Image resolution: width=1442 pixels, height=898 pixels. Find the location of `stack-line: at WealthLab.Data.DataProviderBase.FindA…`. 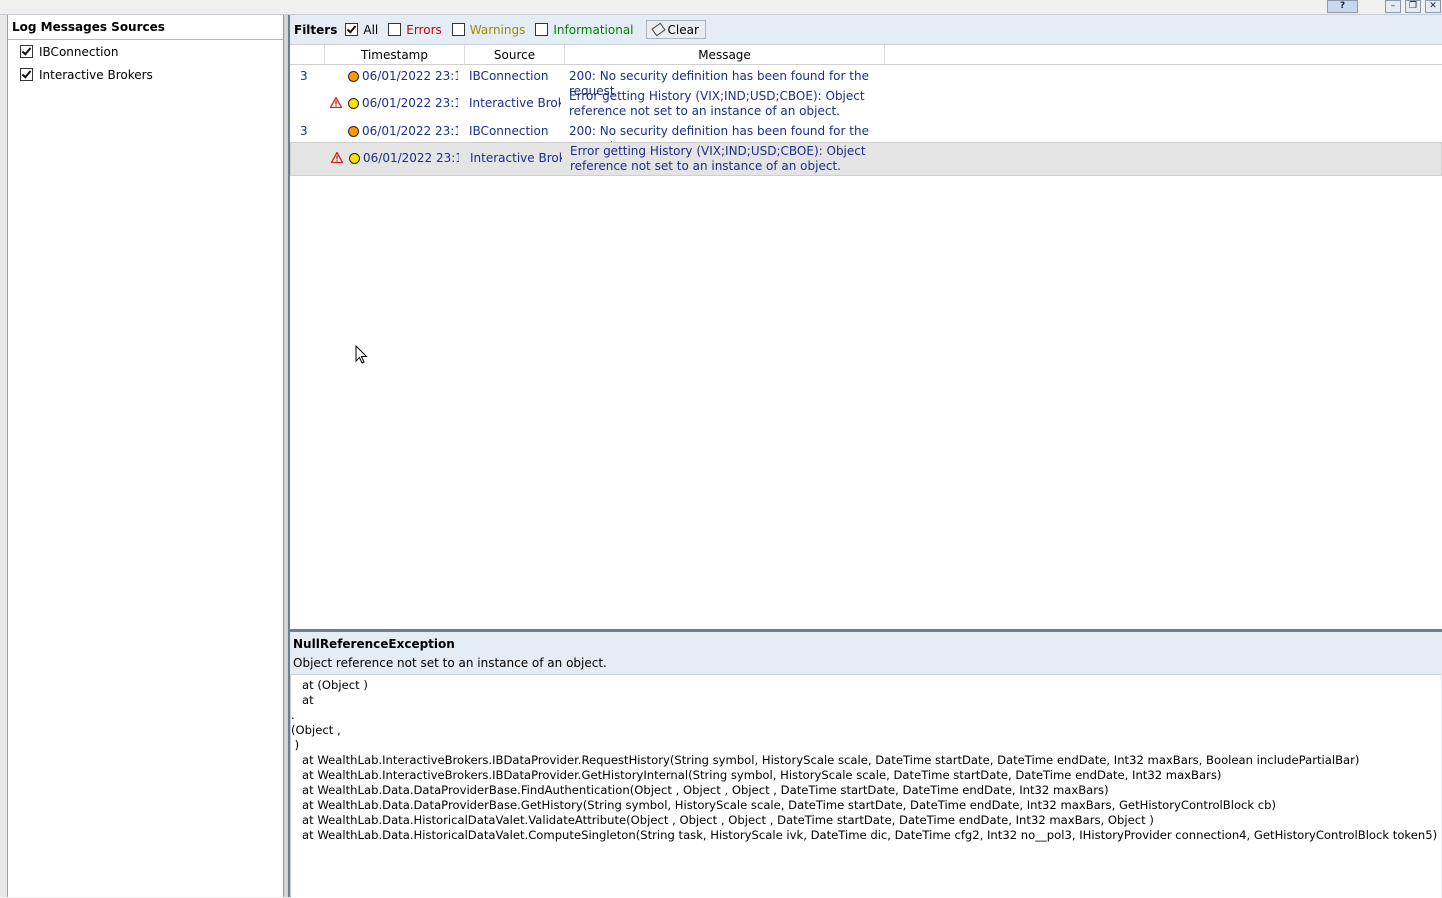

stack-line: at WealthLab.Data.DataProviderBase.FindA… is located at coordinates (700, 790).